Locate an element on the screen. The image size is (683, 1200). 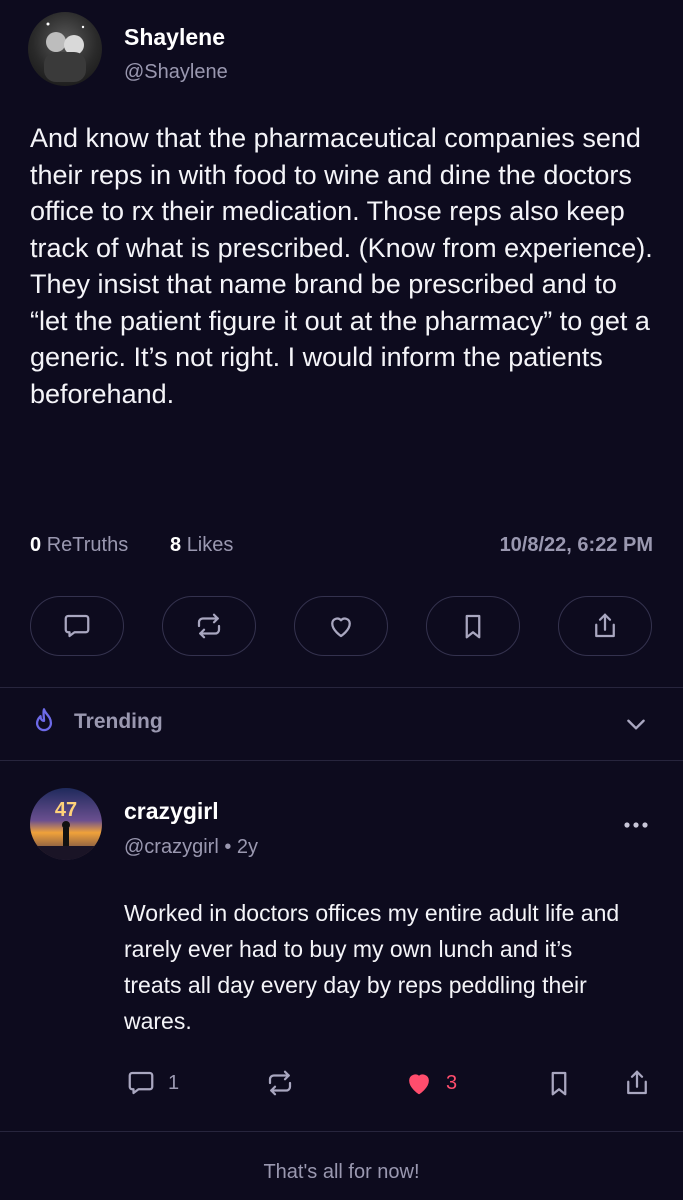
flame-icon is located at coordinates (44, 720).